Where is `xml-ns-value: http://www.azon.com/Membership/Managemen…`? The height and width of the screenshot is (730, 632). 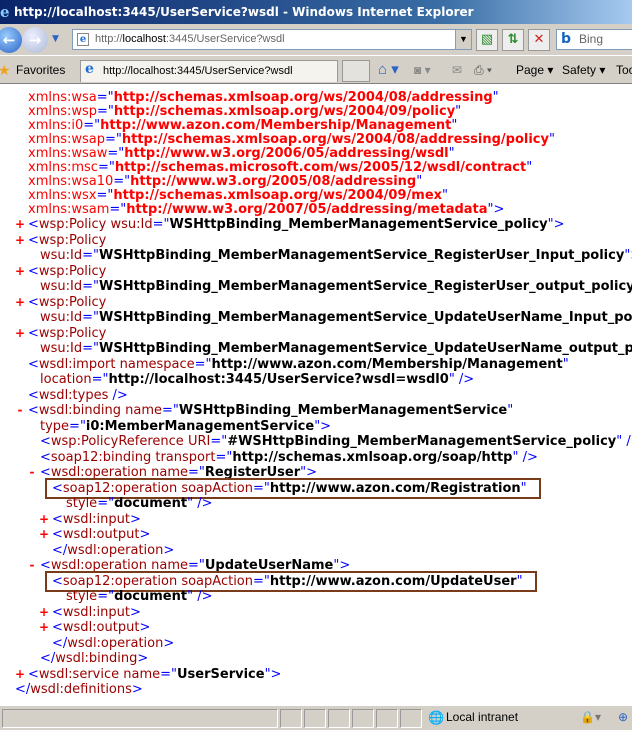 xml-ns-value: http://www.azon.com/Membership/Managemen… is located at coordinates (276, 125).